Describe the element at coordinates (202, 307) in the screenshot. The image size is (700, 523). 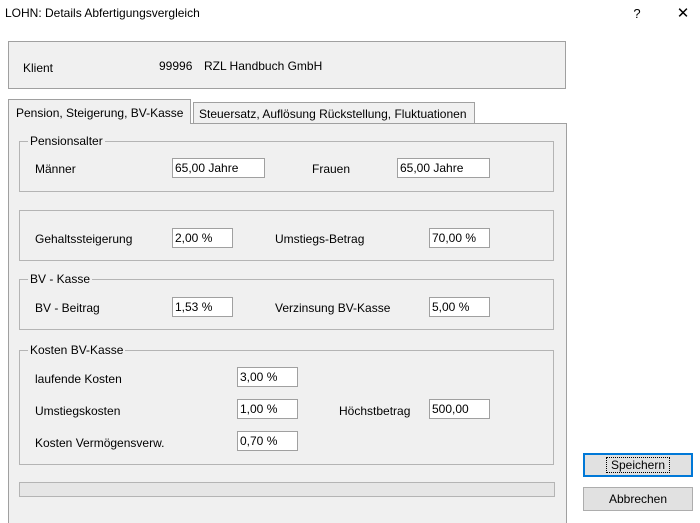
I see `bv-beitrag-field: 1,53 %` at that location.